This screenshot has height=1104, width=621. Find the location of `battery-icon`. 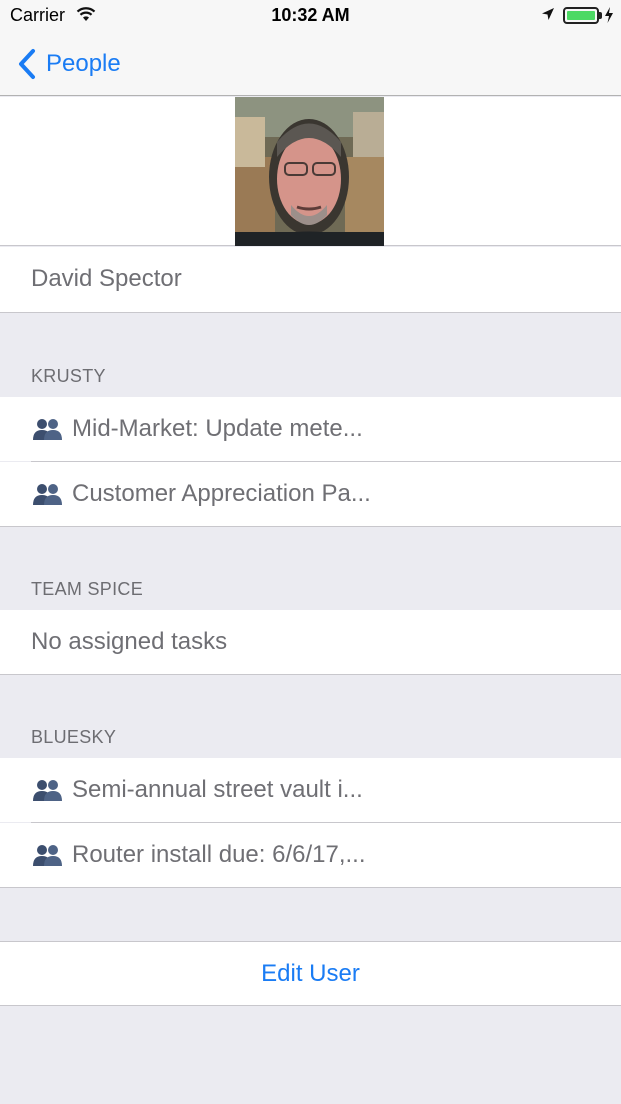

battery-icon is located at coordinates (581, 15).